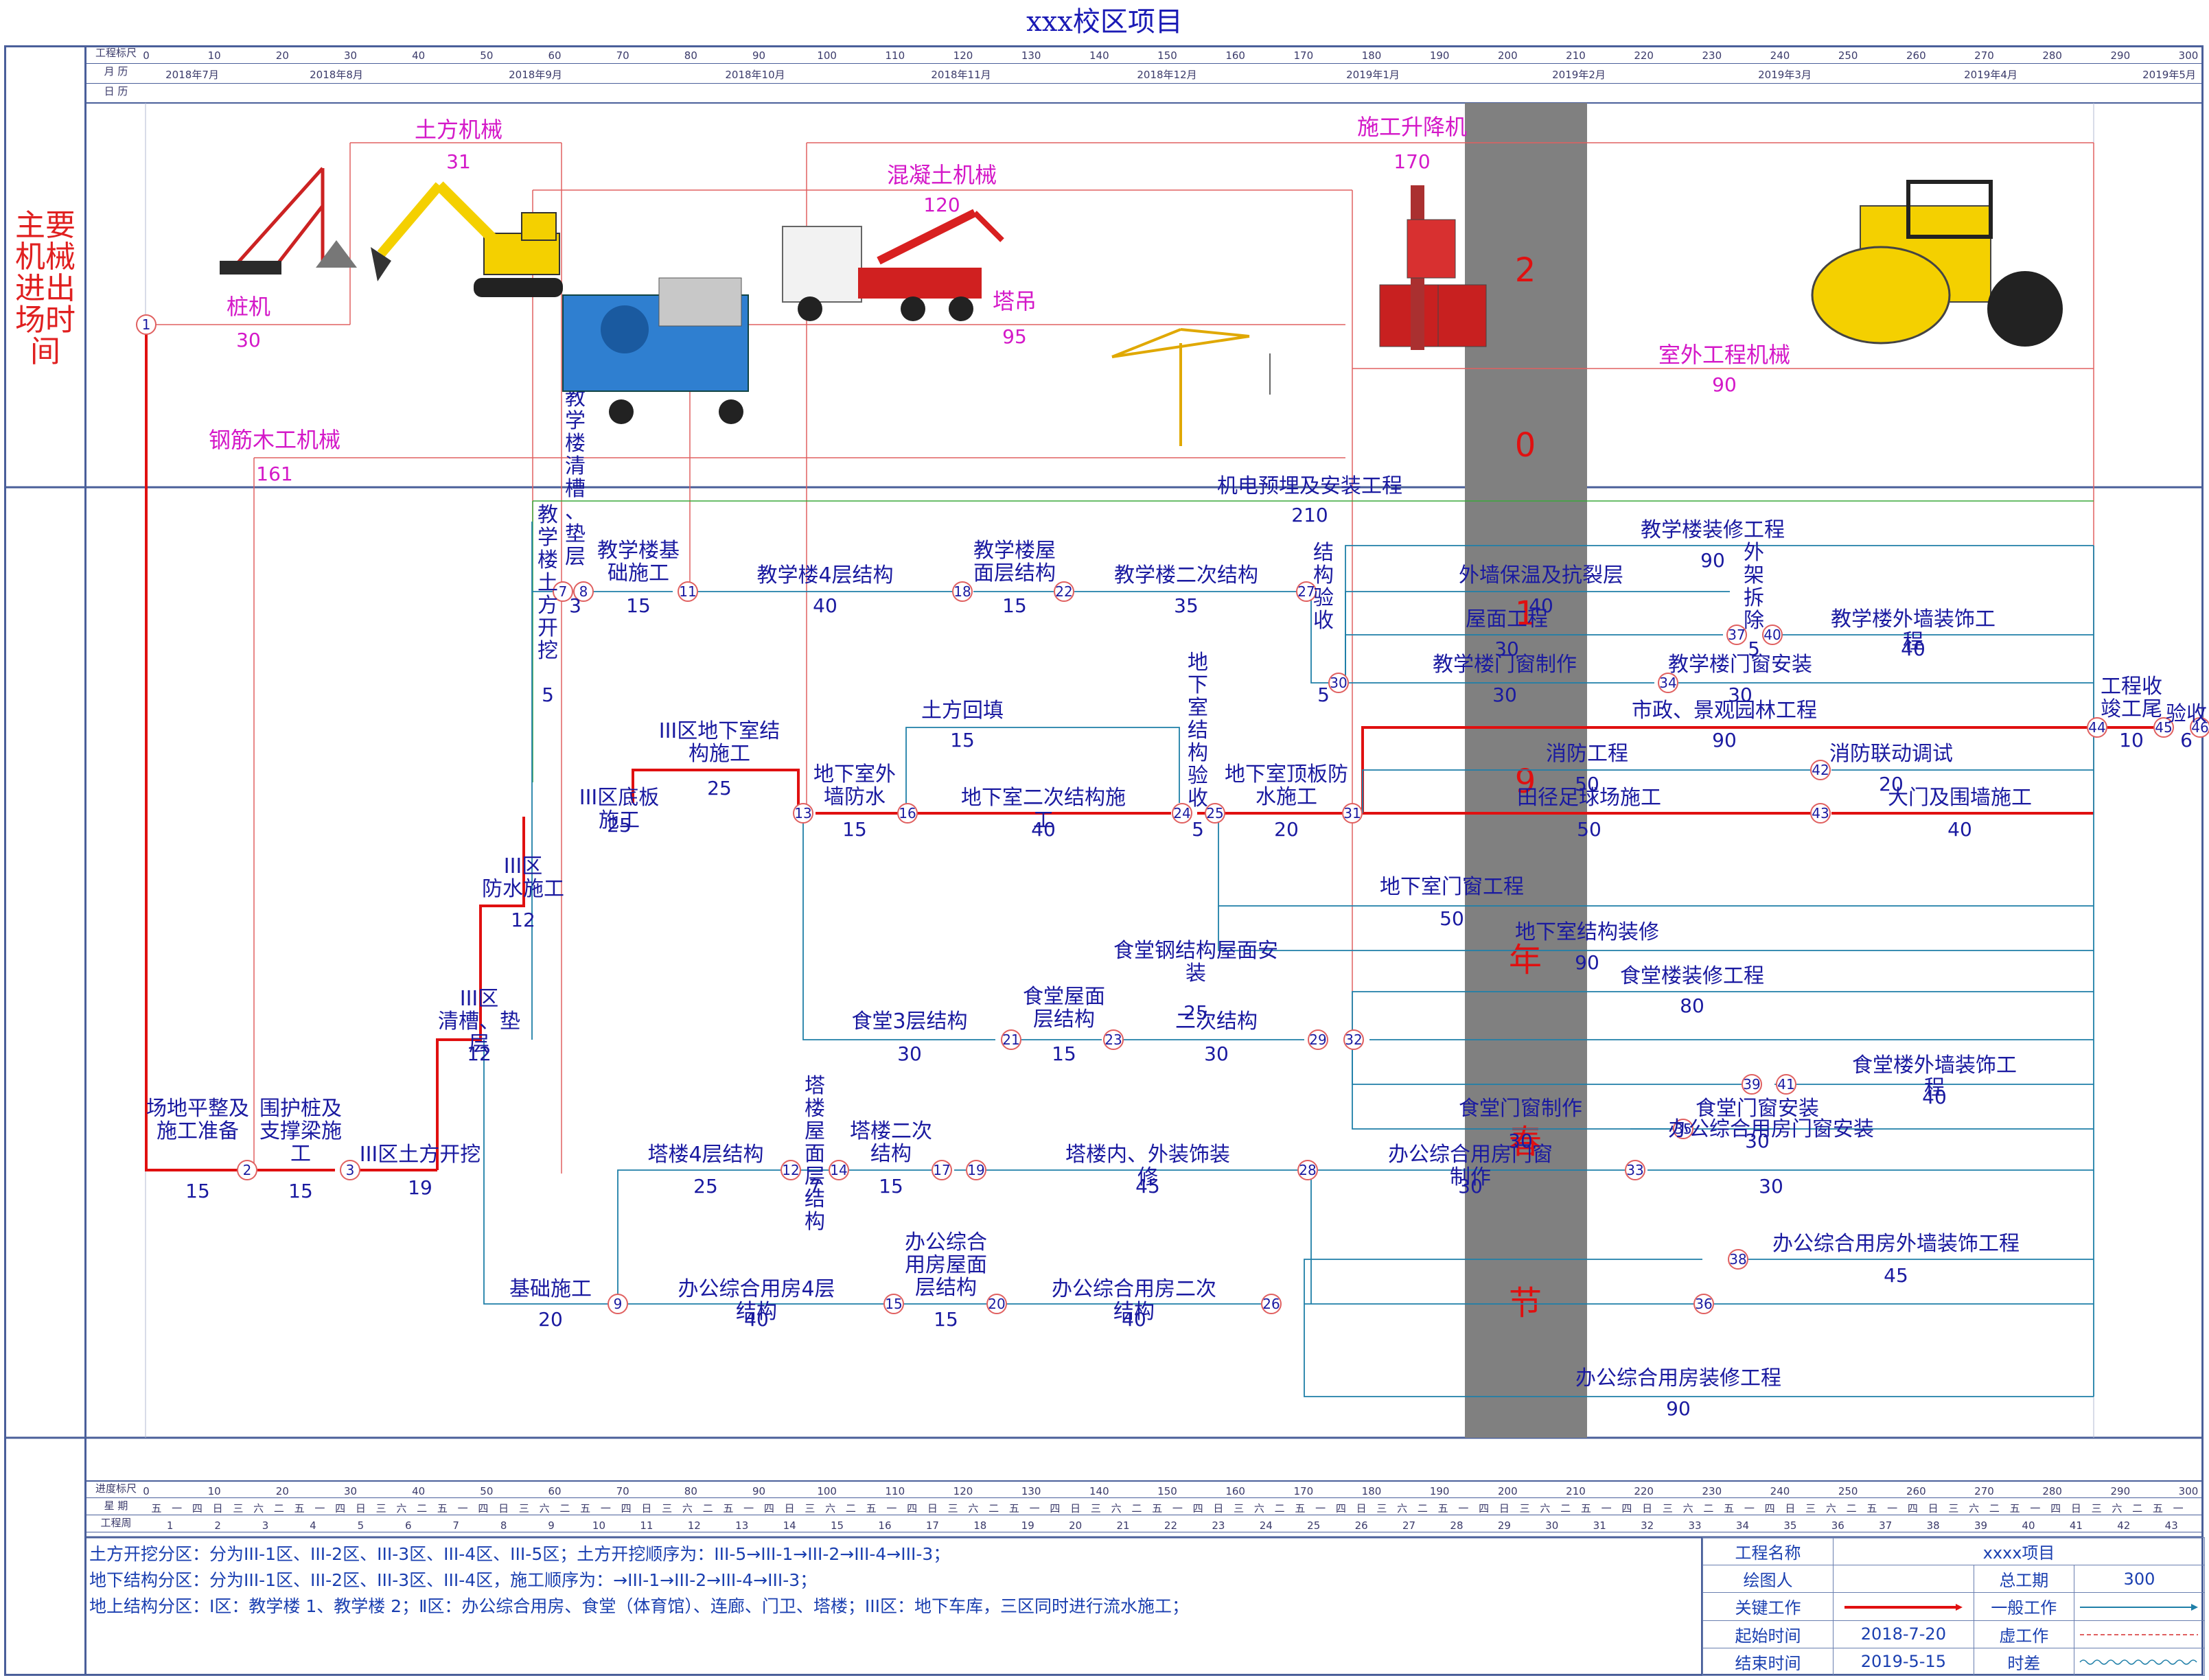 This screenshot has width=2209, height=1680. What do you see at coordinates (1412, 127) in the screenshot?
I see `machine-name: 施工升降机` at bounding box center [1412, 127].